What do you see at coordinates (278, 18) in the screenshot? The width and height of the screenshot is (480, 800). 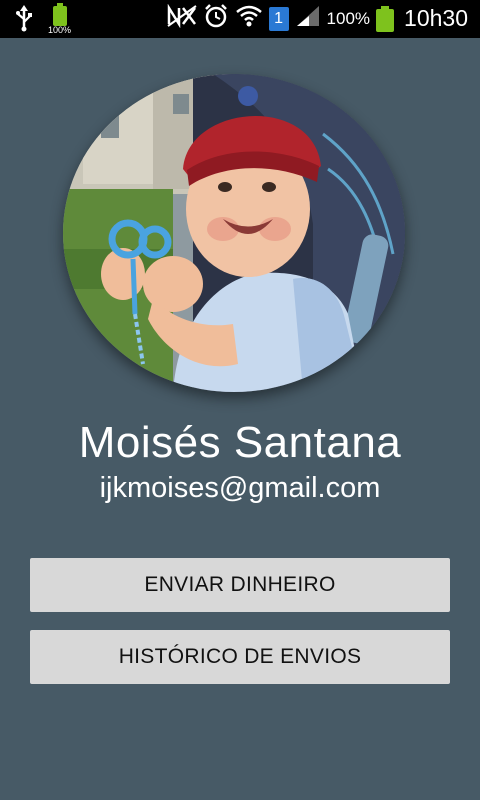 I see `sim-slot-badge: 1` at bounding box center [278, 18].